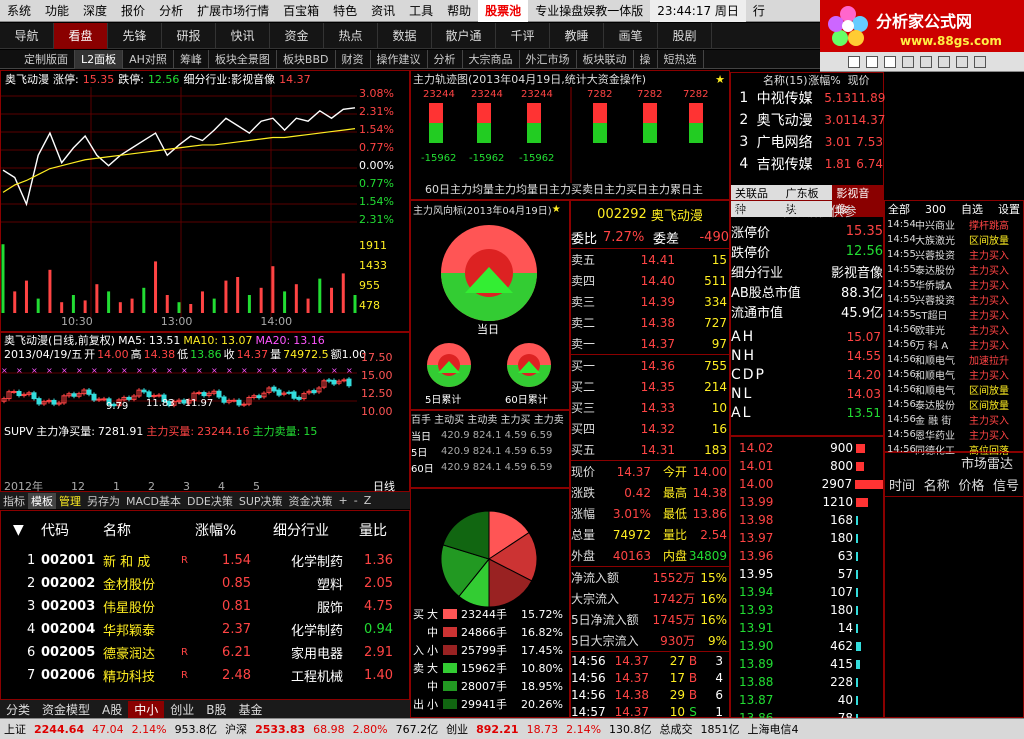 The height and width of the screenshot is (739, 1024). I want to click on tab-custom: 定制版面, so click(37, 59).